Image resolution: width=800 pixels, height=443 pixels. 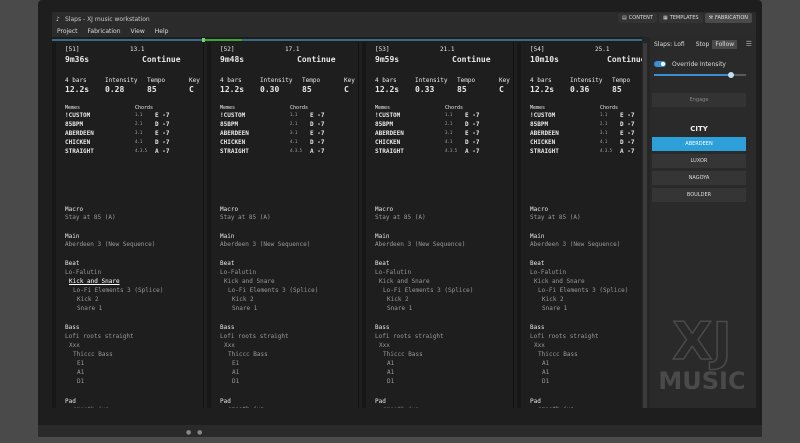 I want to click on stop-button: Stop, so click(x=703, y=44).